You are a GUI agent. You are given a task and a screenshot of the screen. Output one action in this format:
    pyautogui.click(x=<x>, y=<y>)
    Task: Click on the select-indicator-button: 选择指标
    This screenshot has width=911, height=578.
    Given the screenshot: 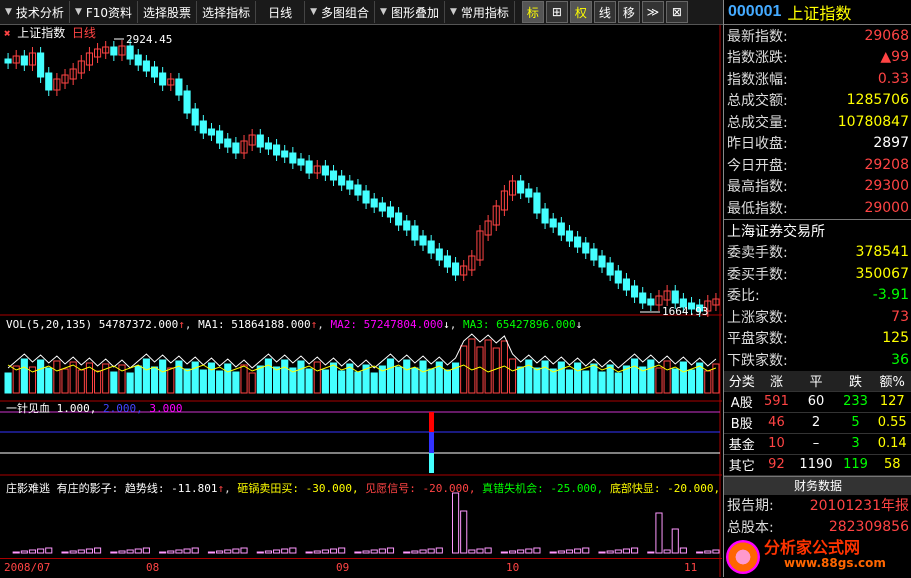 What is the action you would take?
    pyautogui.click(x=227, y=12)
    